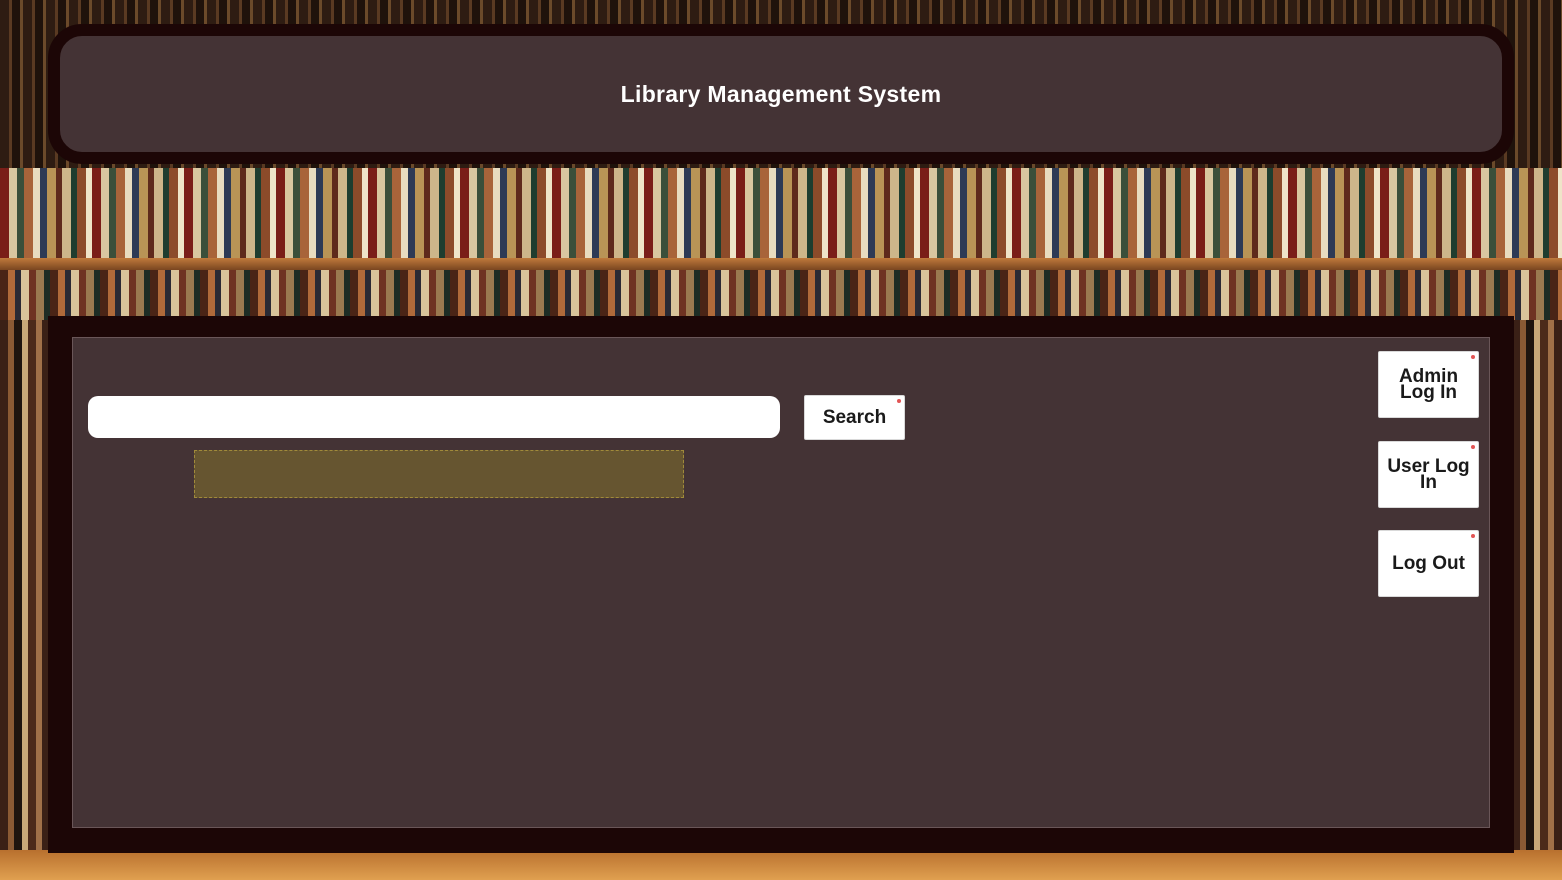 The image size is (1562, 880). I want to click on user-login-button: User Log In, so click(1428, 474).